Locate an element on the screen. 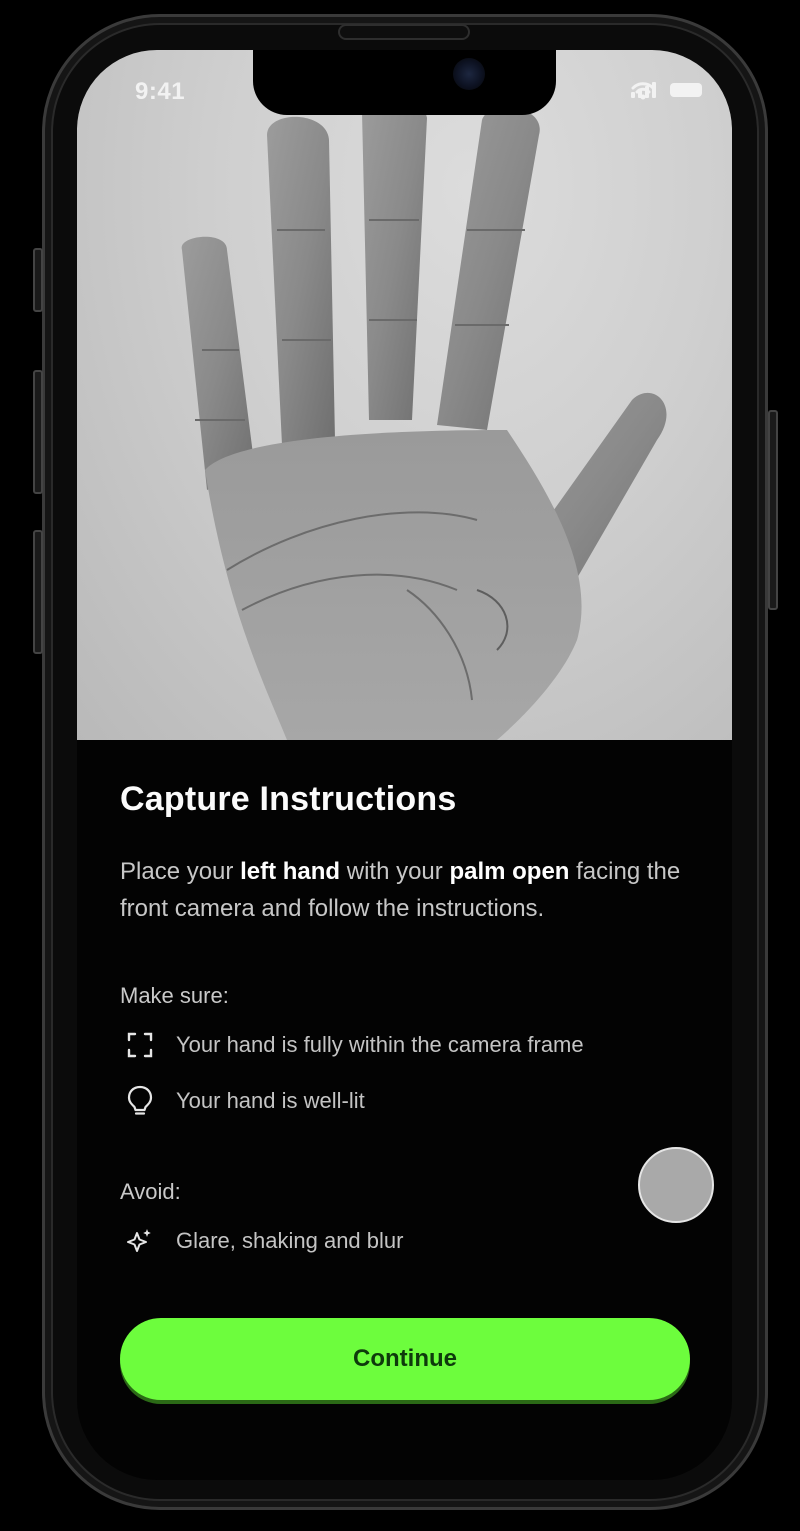  avoid-label: Avoid: is located at coordinates (150, 1191).